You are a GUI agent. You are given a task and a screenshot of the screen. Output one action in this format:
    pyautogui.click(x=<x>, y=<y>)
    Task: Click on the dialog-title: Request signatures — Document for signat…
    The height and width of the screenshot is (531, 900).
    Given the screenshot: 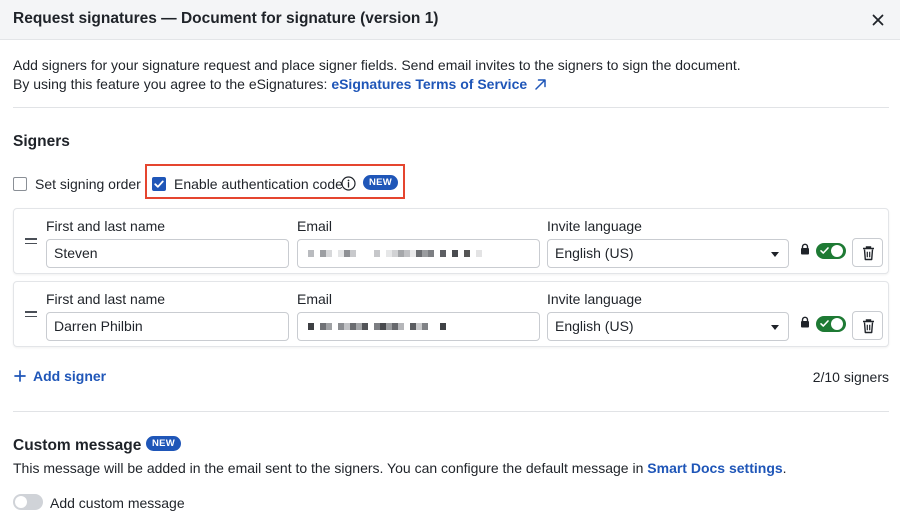 What is the action you would take?
    pyautogui.click(x=226, y=18)
    